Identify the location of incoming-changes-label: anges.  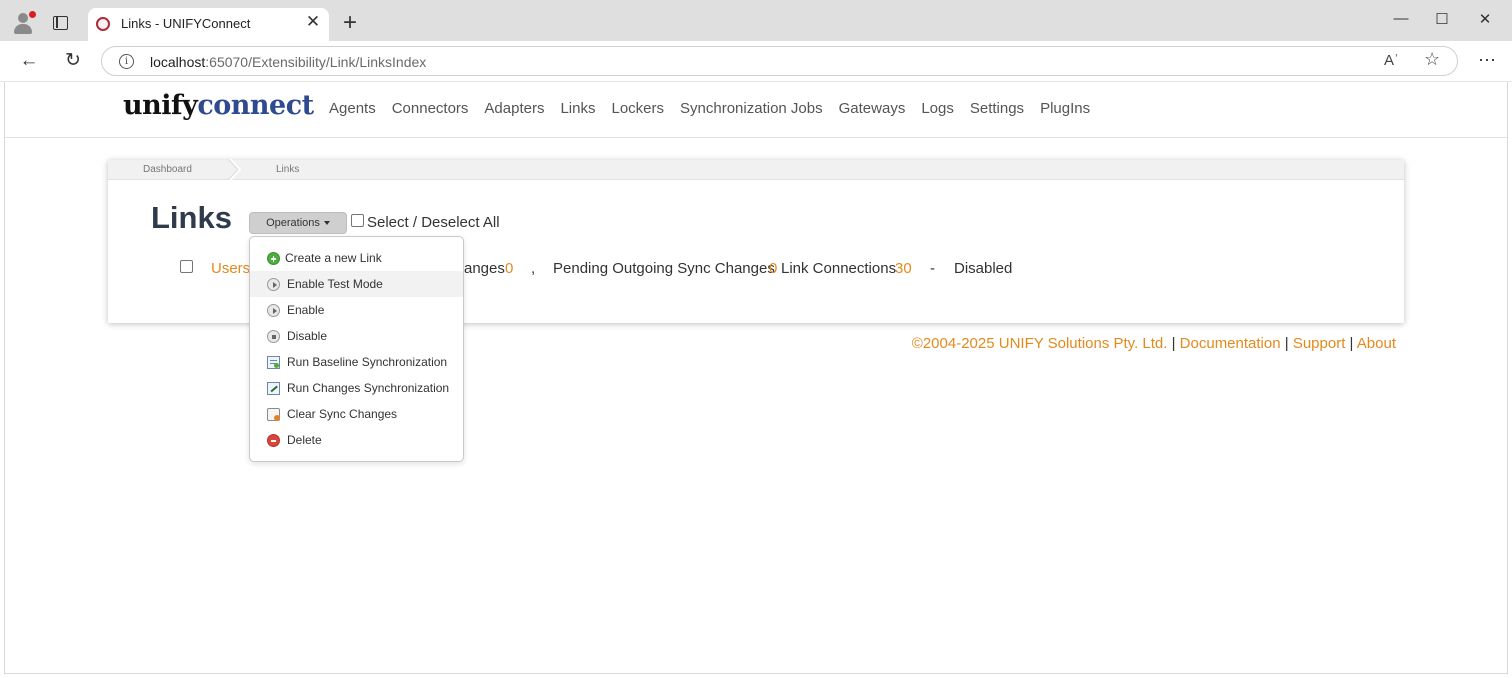
(484, 268).